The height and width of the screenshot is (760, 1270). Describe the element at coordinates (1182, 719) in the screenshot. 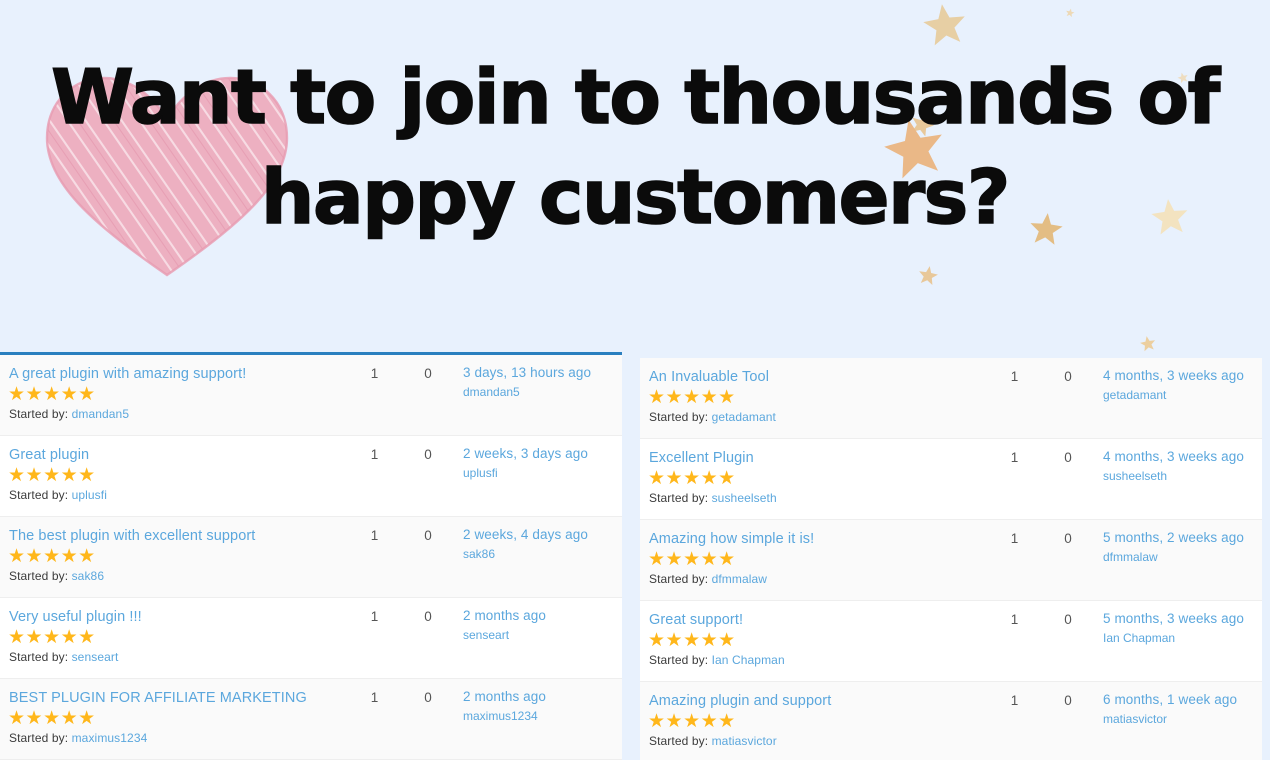

I see `freshness-user-link: matiasvictor` at that location.